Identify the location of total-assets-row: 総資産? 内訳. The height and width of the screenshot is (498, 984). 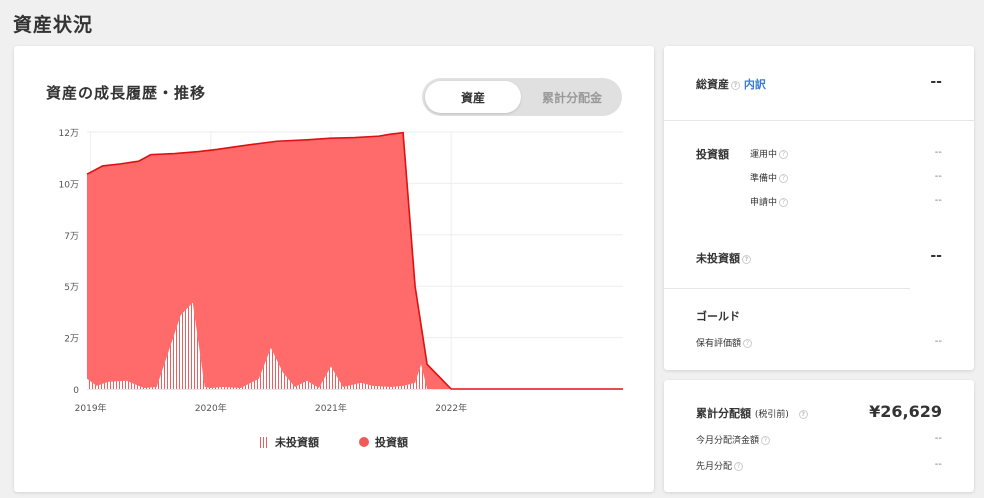
(731, 84).